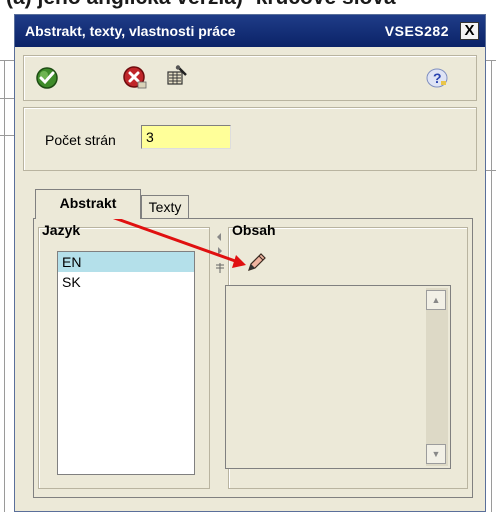 This screenshot has height=512, width=496. What do you see at coordinates (88, 204) in the screenshot?
I see `tab-abstrakt: Abstrakt` at bounding box center [88, 204].